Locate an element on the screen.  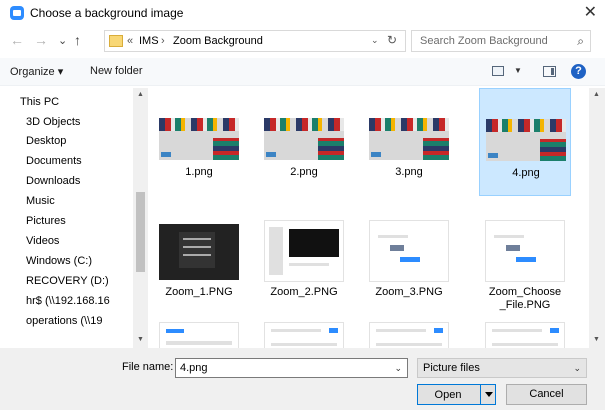
file-name-label: 1.png is located at coordinates (199, 172).